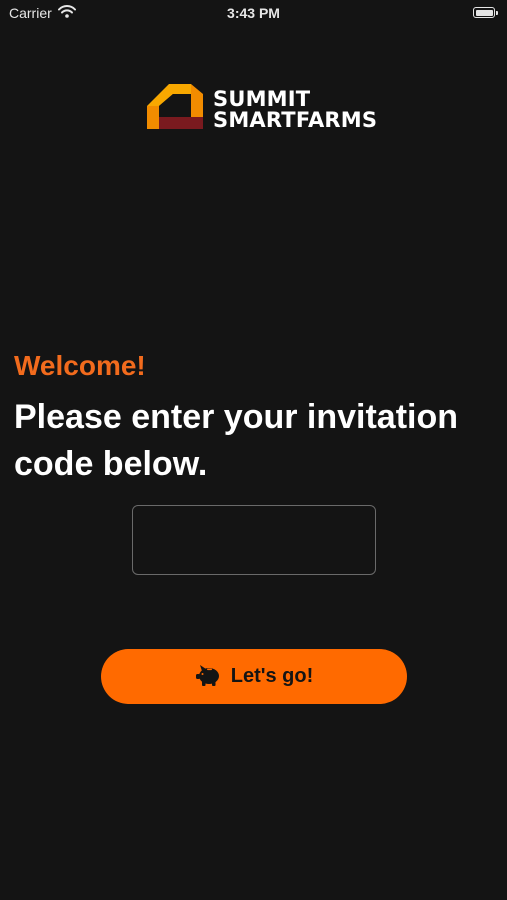  I want to click on invitation-prompt: Please enter your invitation code below., so click(236, 440).